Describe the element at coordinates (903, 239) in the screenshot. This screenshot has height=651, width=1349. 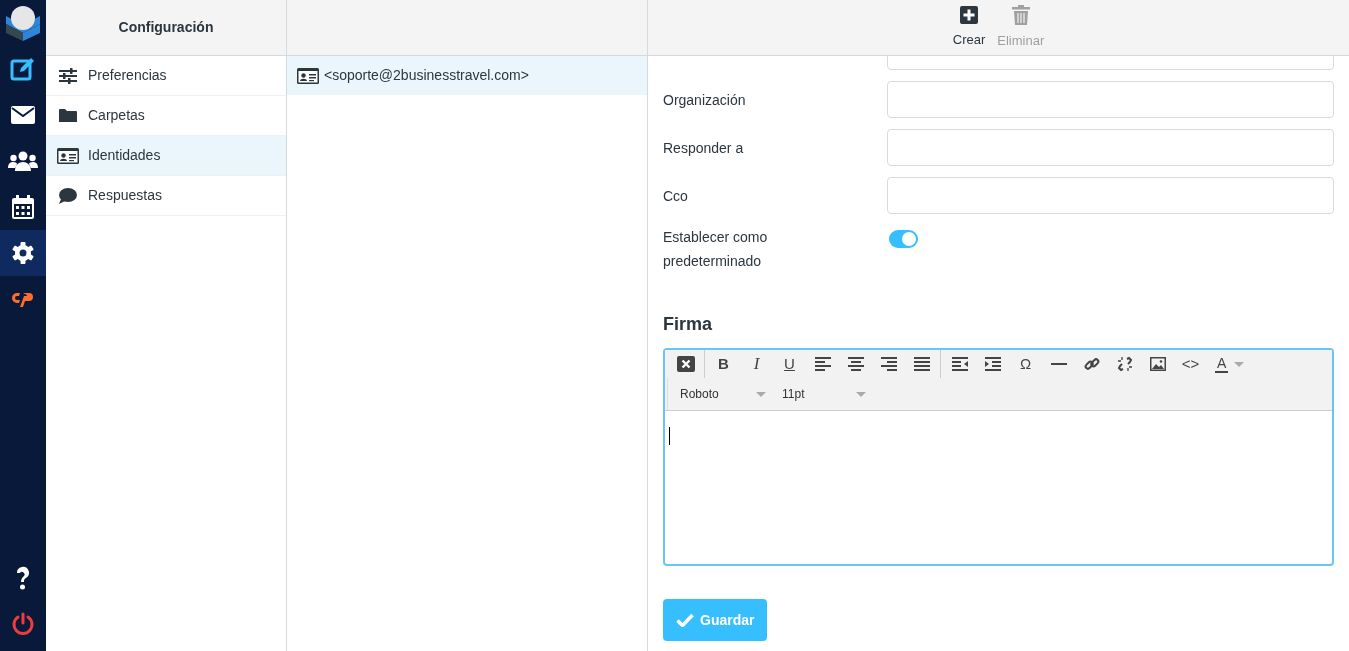
I see `toggle-switch` at that location.